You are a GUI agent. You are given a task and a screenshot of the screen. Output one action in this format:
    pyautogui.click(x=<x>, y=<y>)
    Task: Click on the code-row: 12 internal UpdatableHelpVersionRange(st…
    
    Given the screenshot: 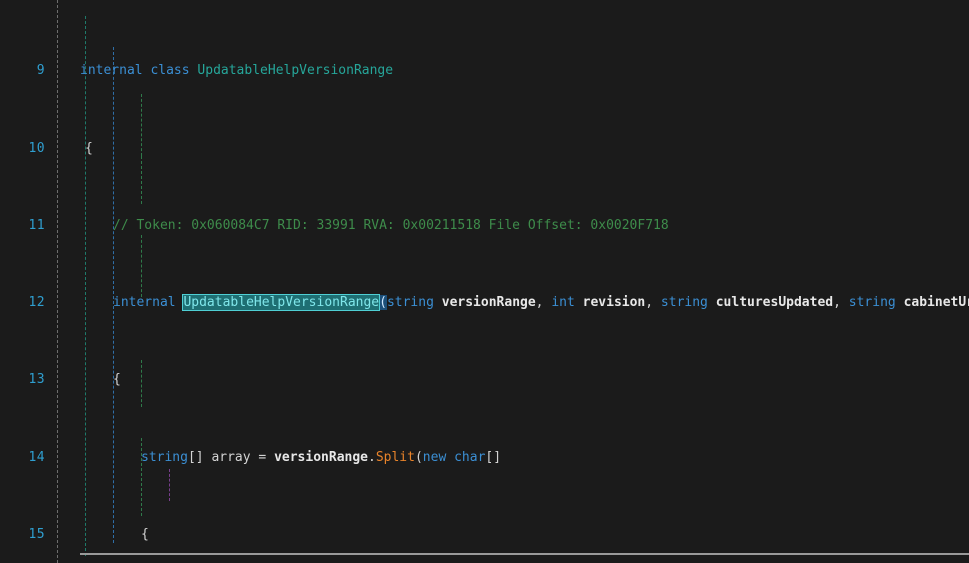 What is the action you would take?
    pyautogui.click(x=484, y=303)
    